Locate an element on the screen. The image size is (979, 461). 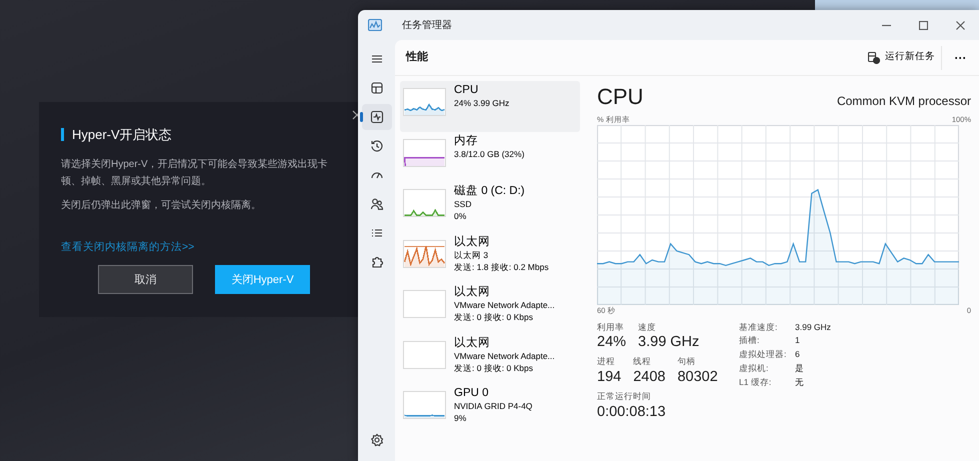
nav-button is located at coordinates (377, 117).